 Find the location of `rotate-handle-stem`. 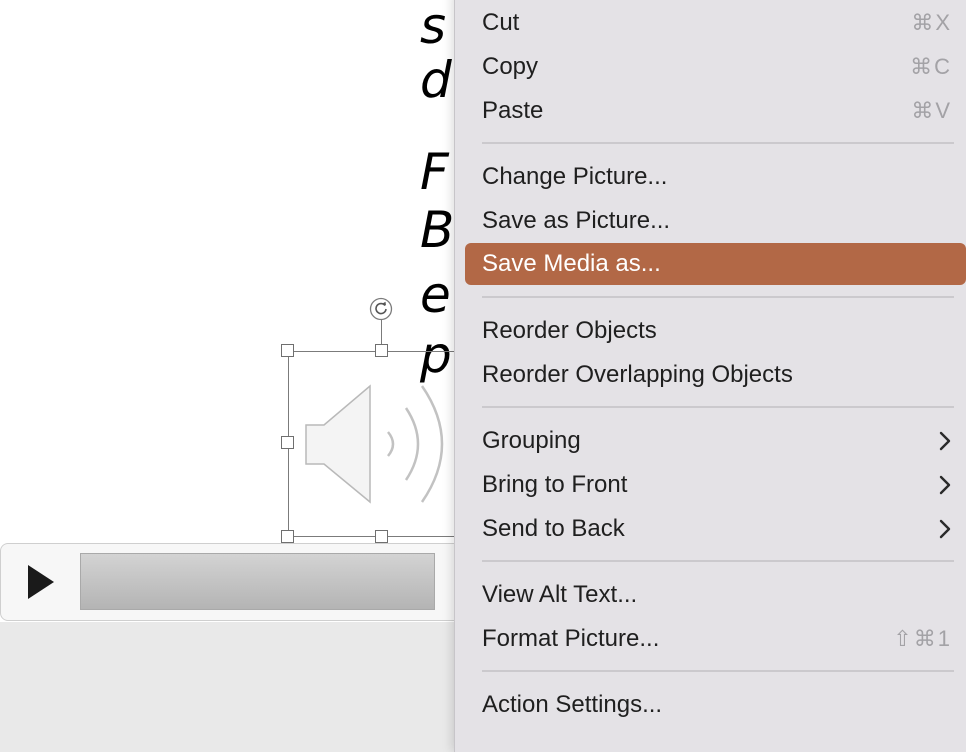

rotate-handle-stem is located at coordinates (381, 332).